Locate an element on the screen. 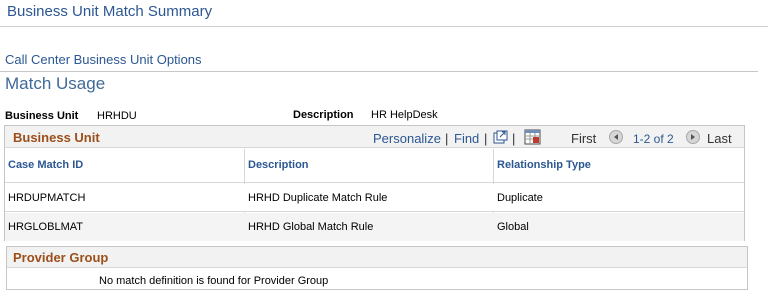  cell-case-match-id: HRGLOBLMAT is located at coordinates (45, 227).